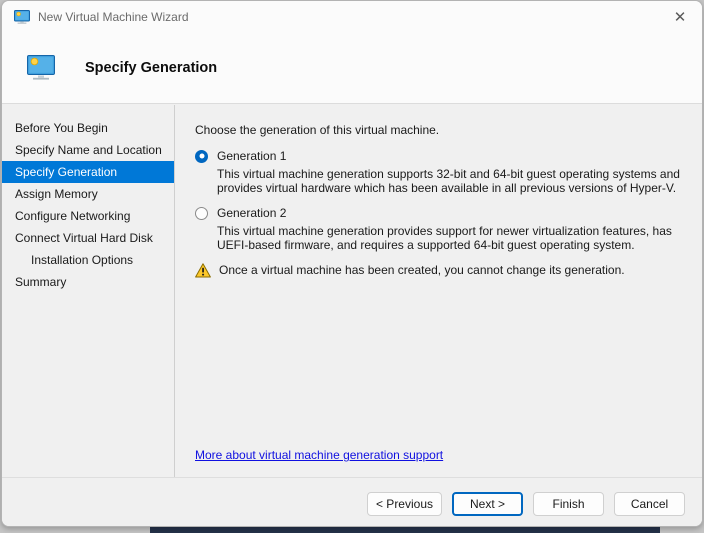  What do you see at coordinates (203, 270) in the screenshot?
I see `warning-icon` at bounding box center [203, 270].